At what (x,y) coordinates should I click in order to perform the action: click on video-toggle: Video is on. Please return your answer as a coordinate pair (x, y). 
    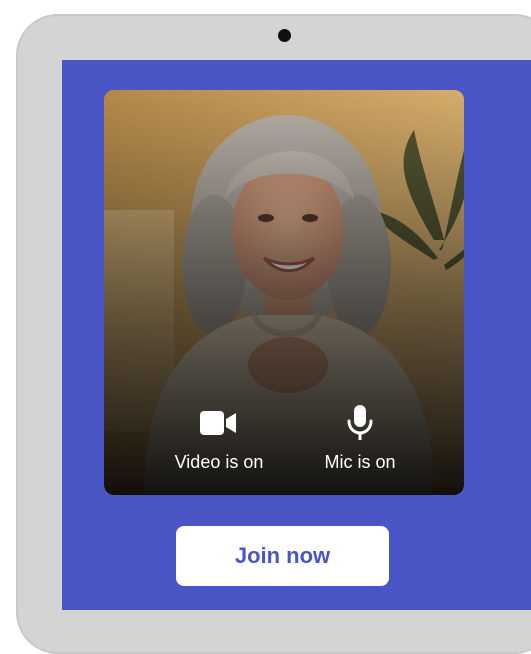
    Looking at the image, I should click on (219, 439).